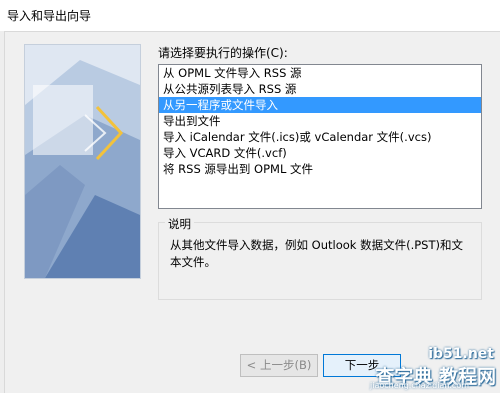 The height and width of the screenshot is (393, 500). I want to click on action-prompt-label: 请选择要执行的操作(C):, so click(223, 53).